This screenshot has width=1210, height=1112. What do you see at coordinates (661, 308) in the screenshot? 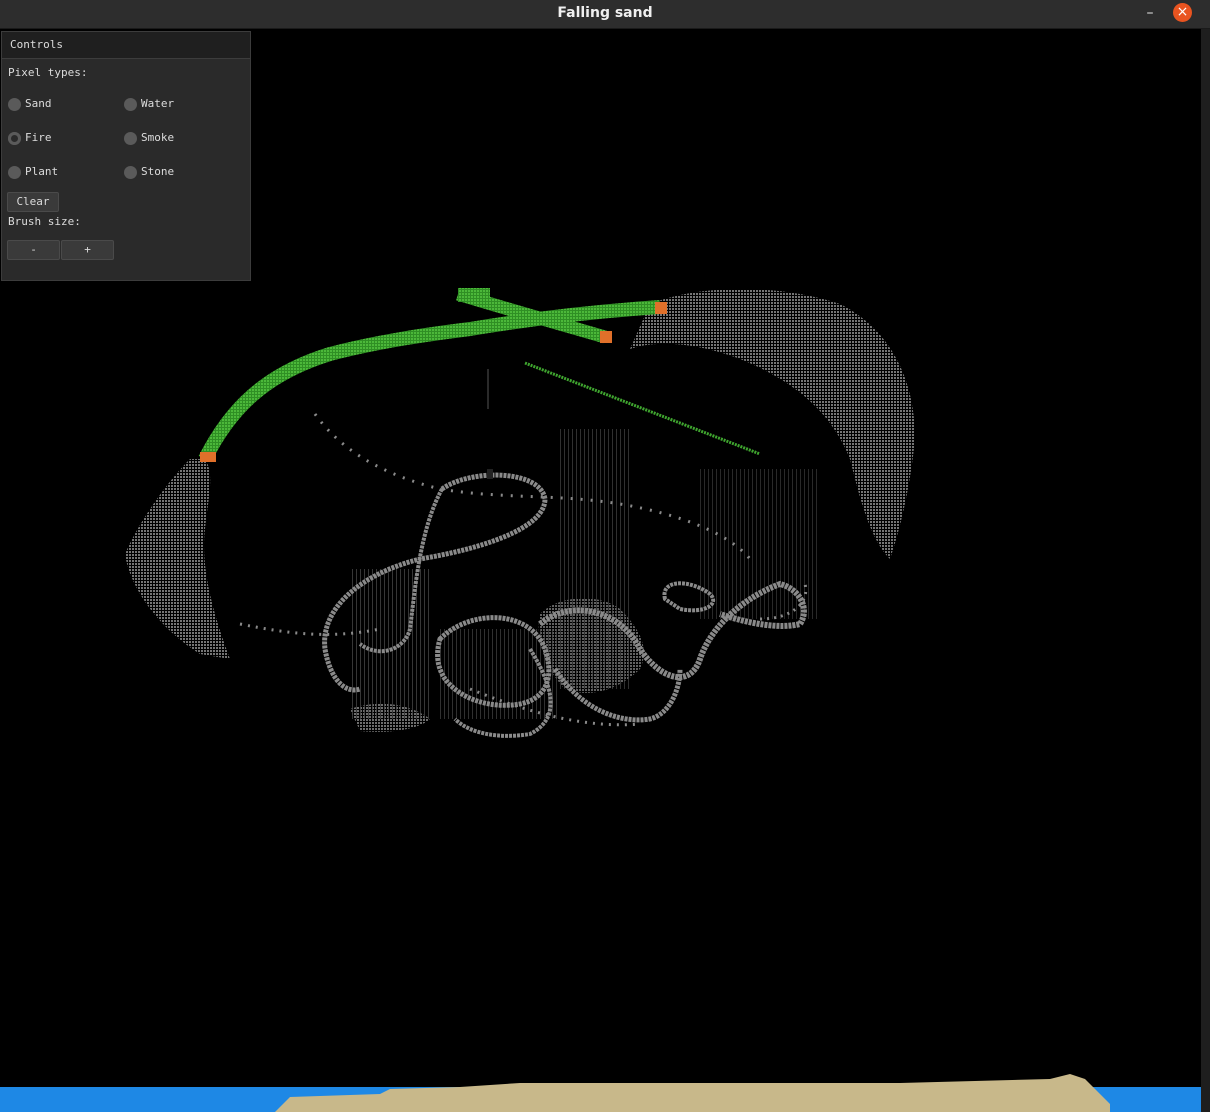
I see `fire-spot-right` at bounding box center [661, 308].